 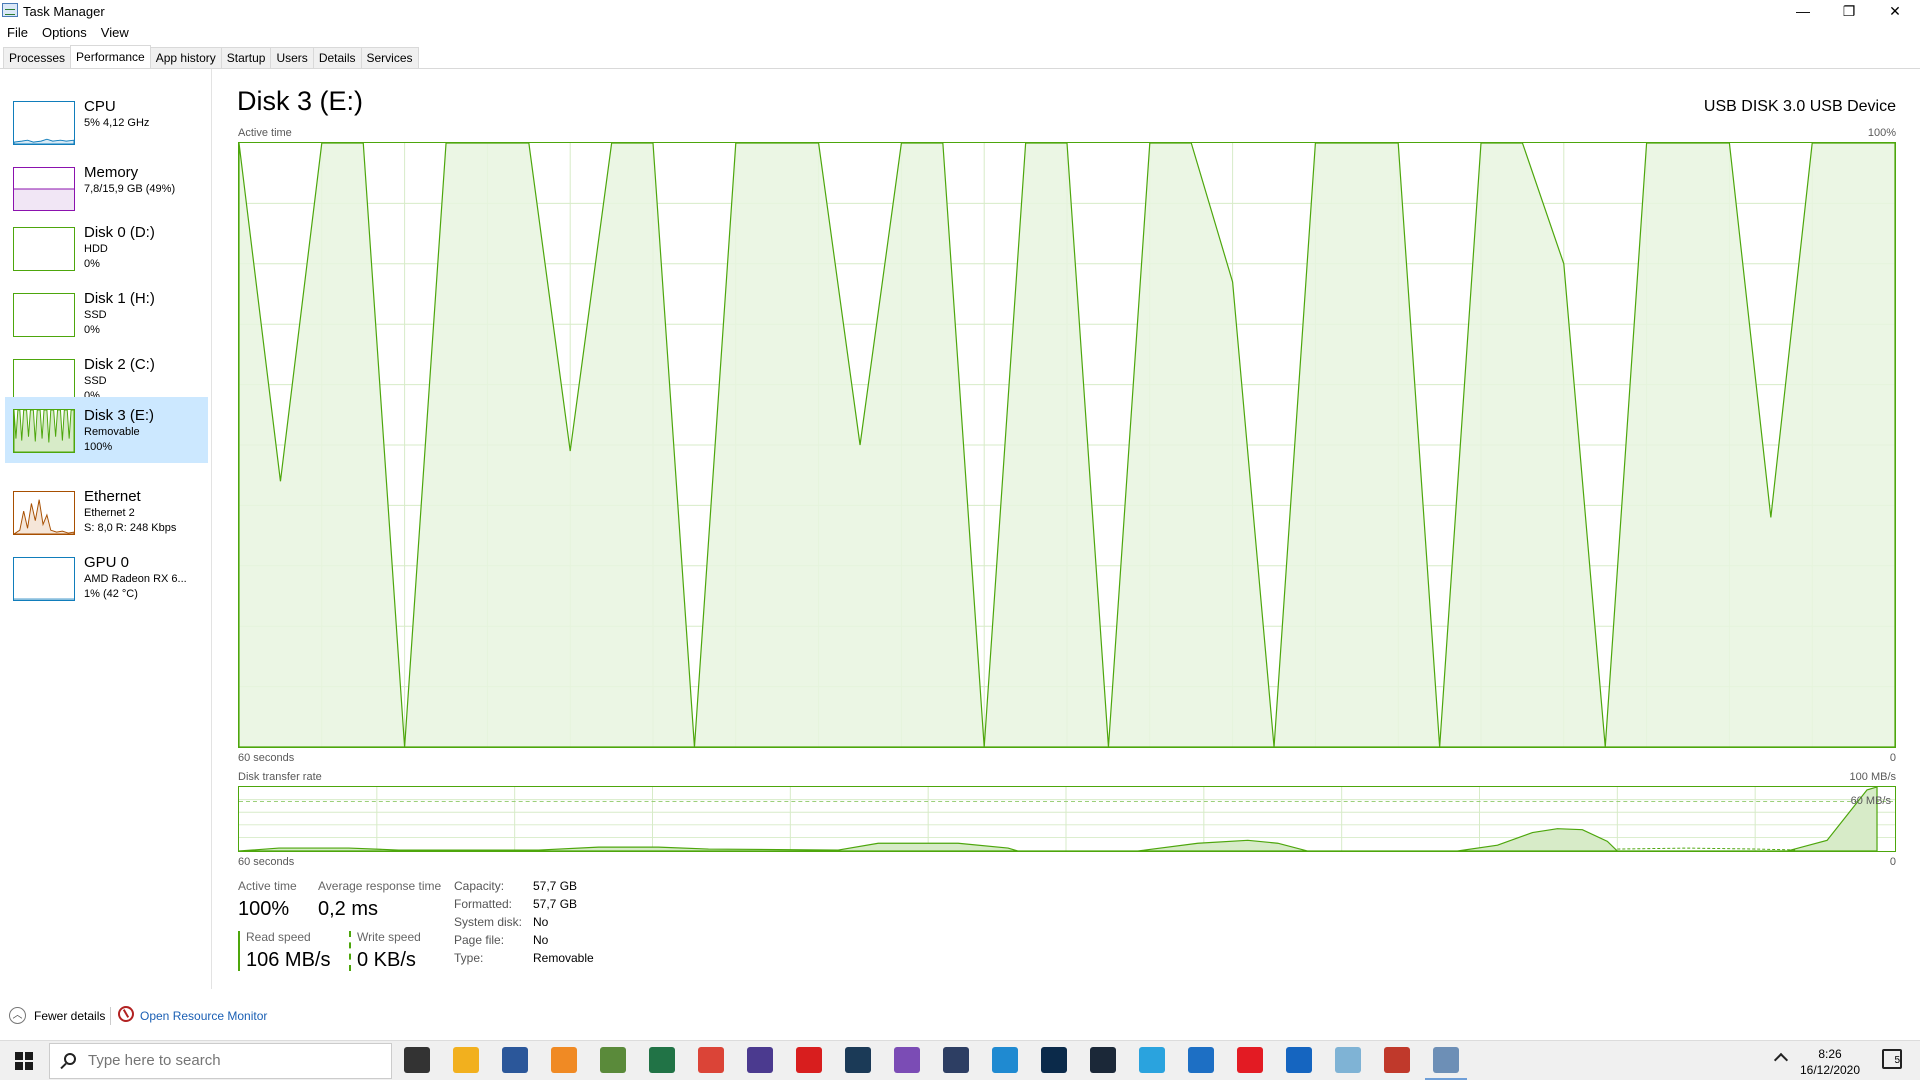 What do you see at coordinates (266, 862) in the screenshot?
I see `transfer-rate-graph-span: 60 seconds` at bounding box center [266, 862].